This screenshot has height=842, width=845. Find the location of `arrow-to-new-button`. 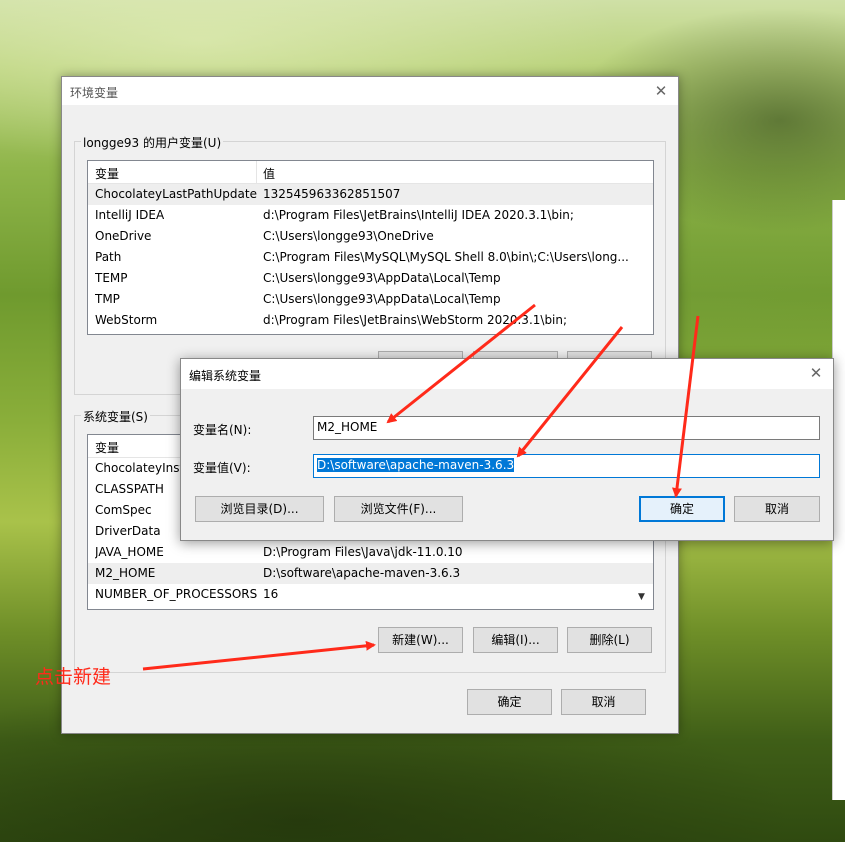

arrow-to-new-button is located at coordinates (259, 655).